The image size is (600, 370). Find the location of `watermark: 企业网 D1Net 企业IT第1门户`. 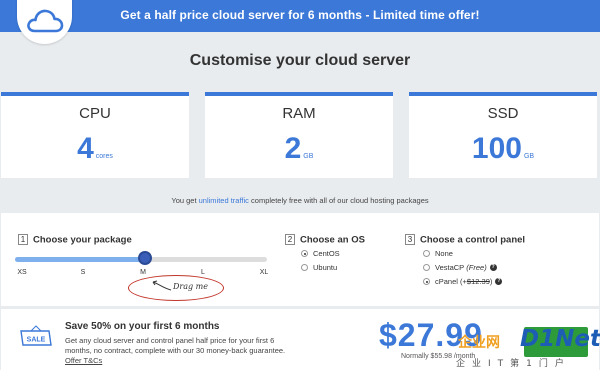

watermark: 企业网 D1Net 企业IT第1门户 is located at coordinates (524, 348).